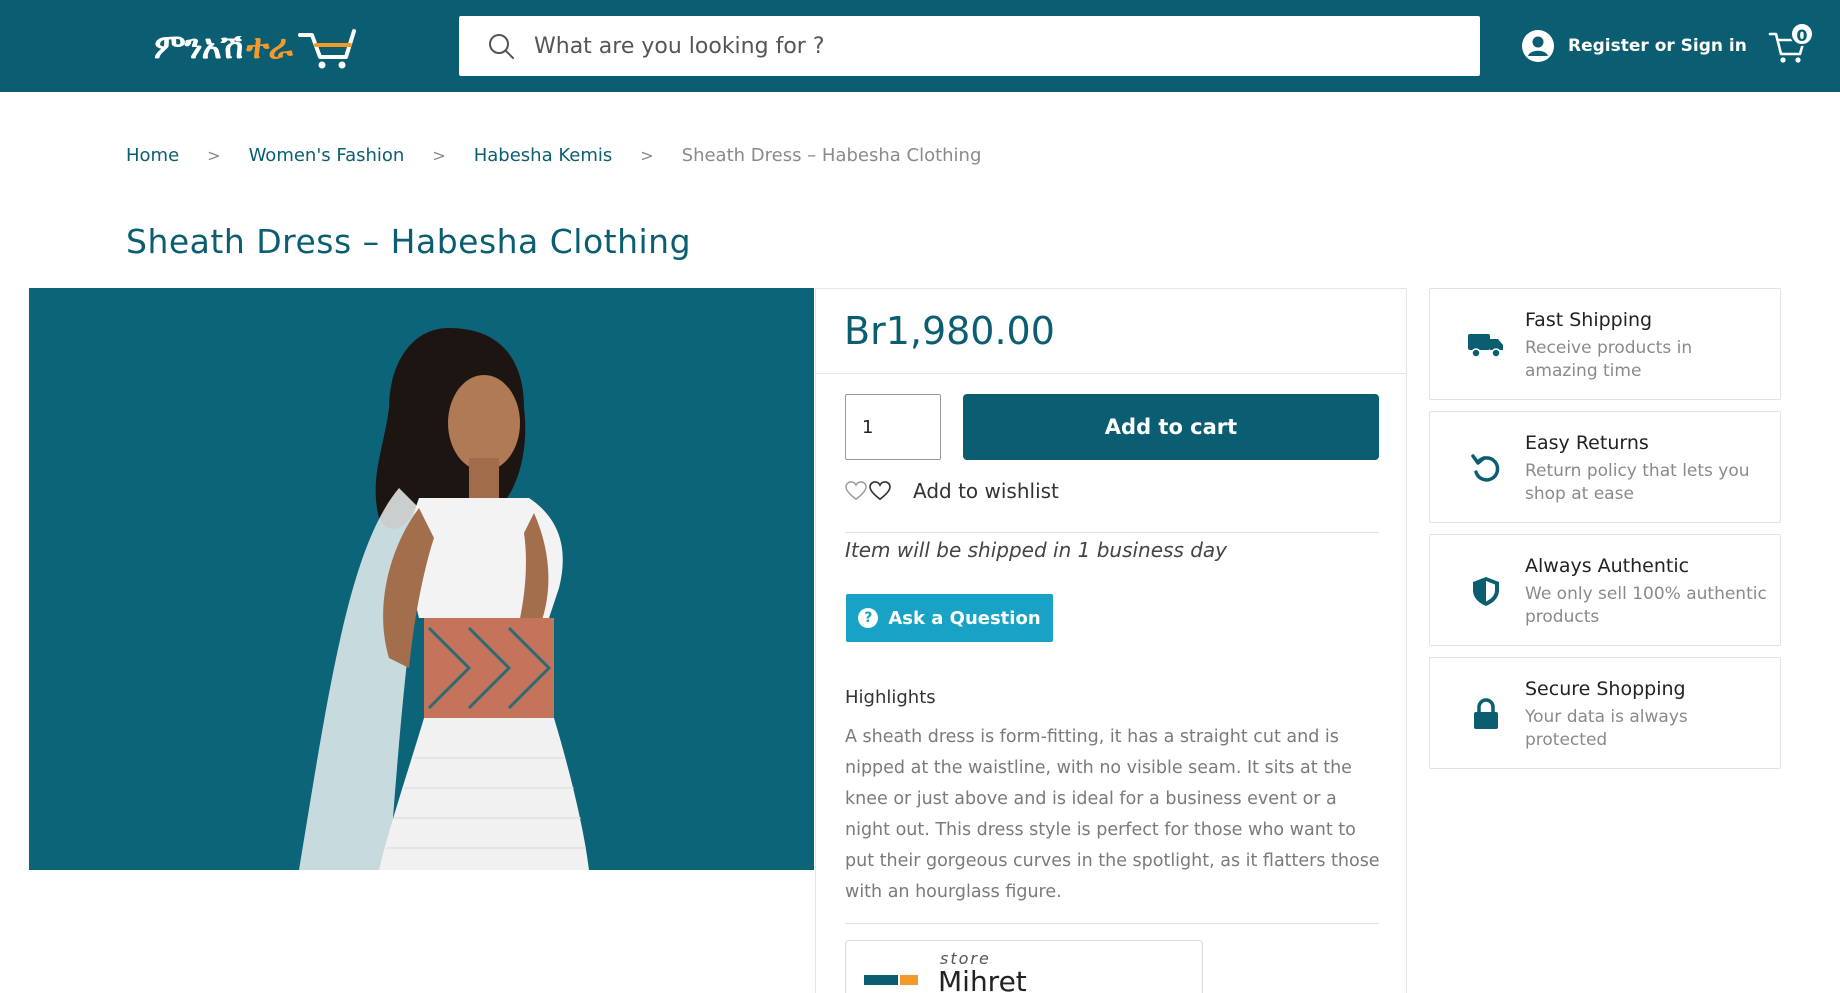  I want to click on logo-text-white: ምንአሽ, so click(198, 47).